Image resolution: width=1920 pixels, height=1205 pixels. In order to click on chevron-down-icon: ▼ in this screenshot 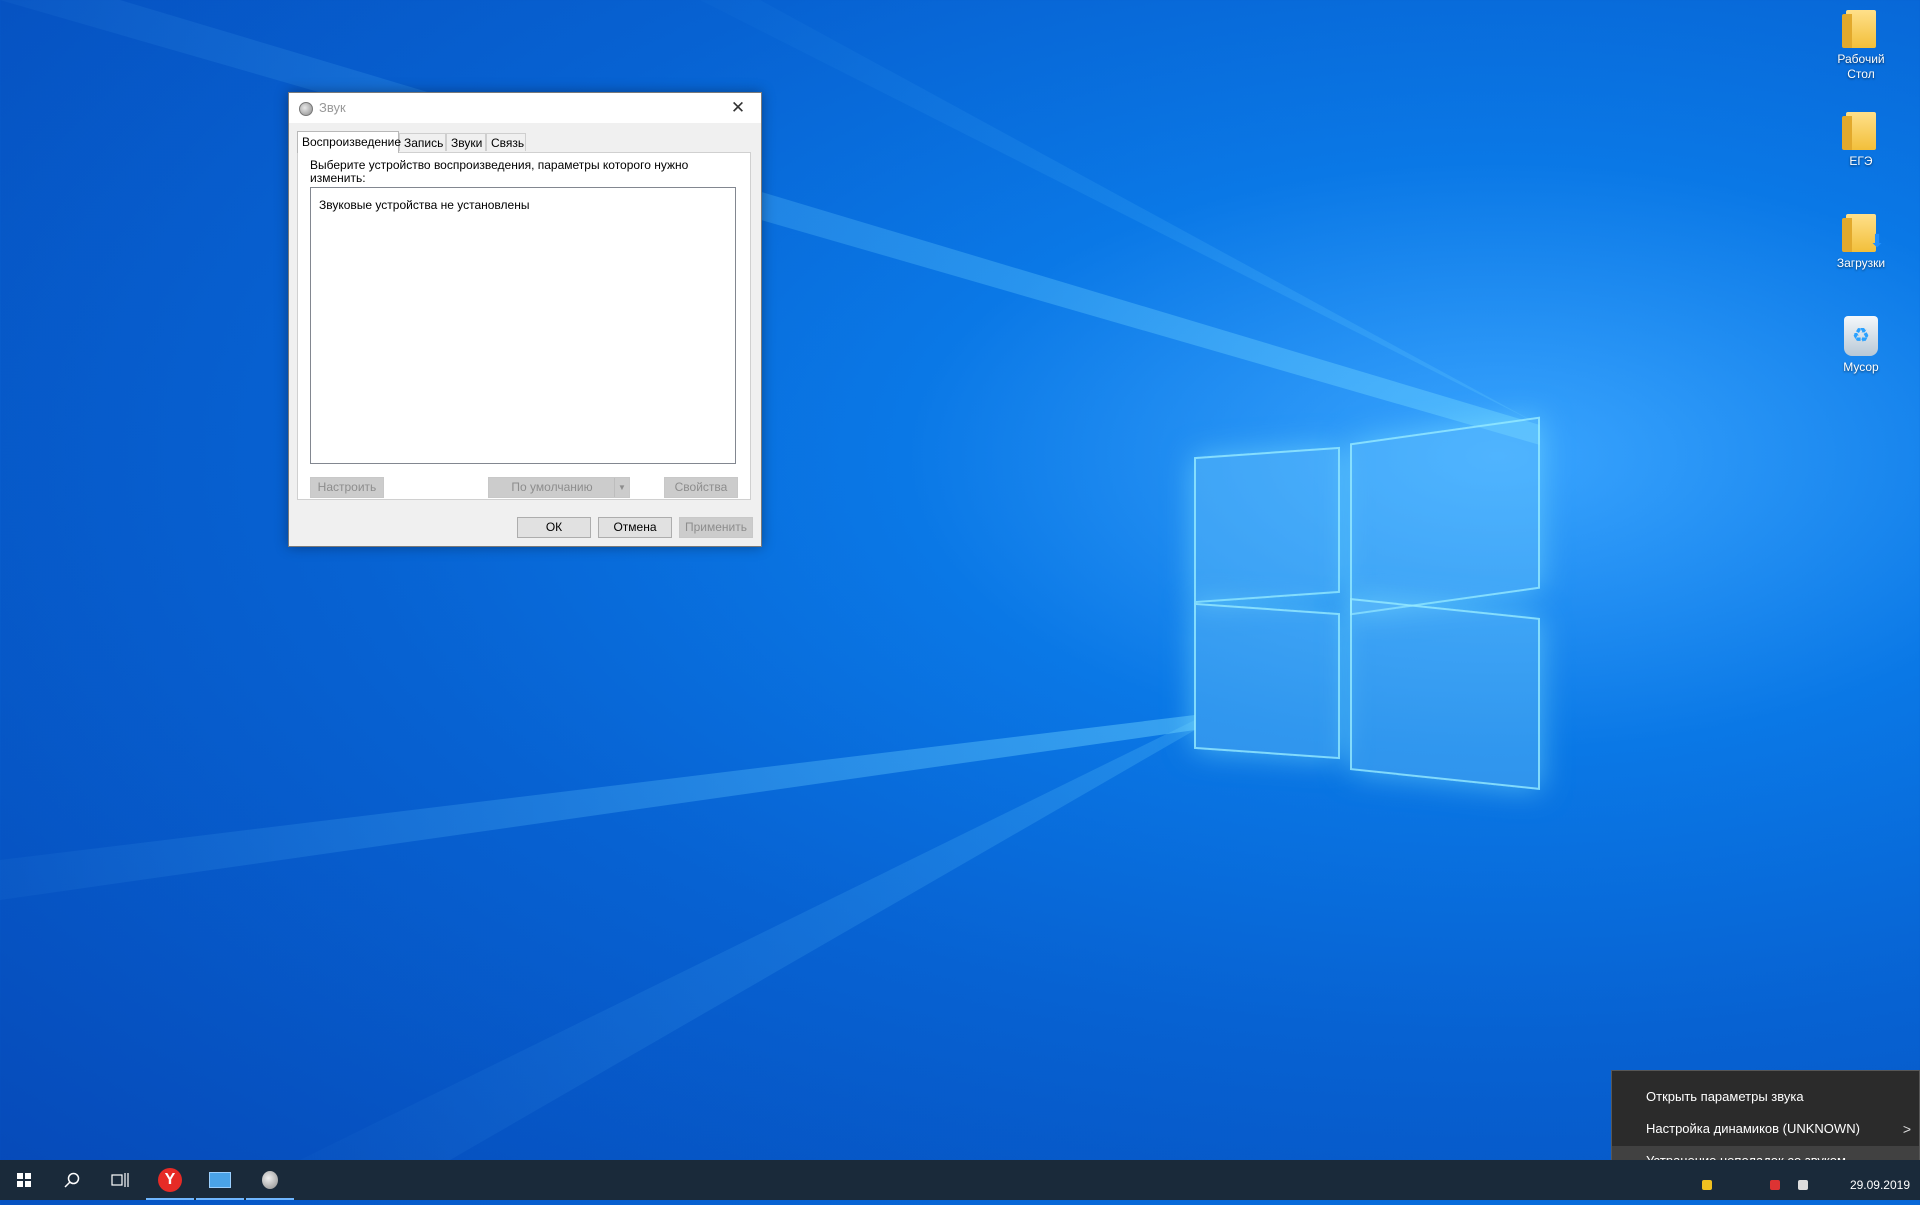, I will do `click(621, 487)`.